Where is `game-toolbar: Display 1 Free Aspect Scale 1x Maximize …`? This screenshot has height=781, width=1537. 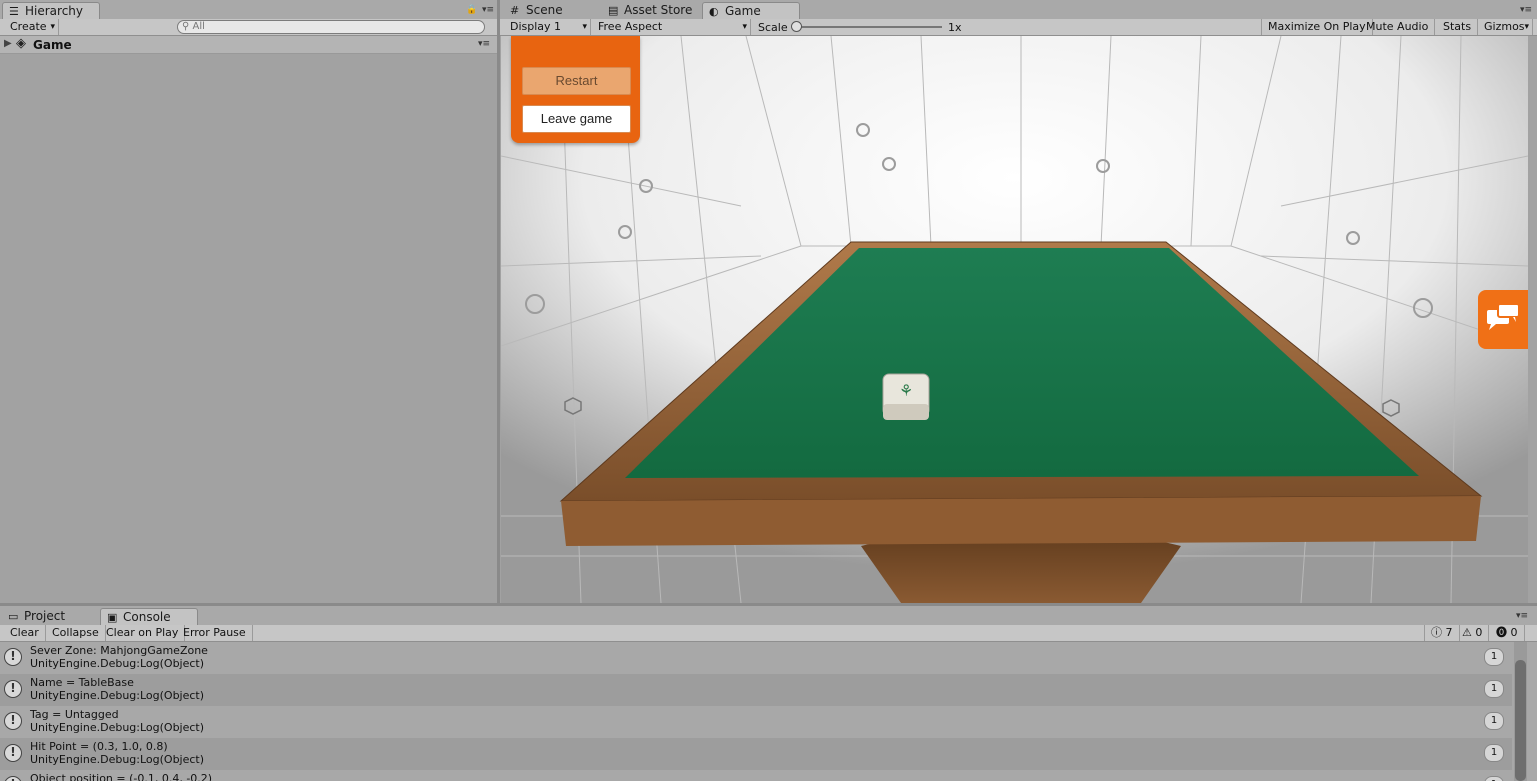
game-toolbar: Display 1 Free Aspect Scale 1x Maximize … is located at coordinates (1018, 27).